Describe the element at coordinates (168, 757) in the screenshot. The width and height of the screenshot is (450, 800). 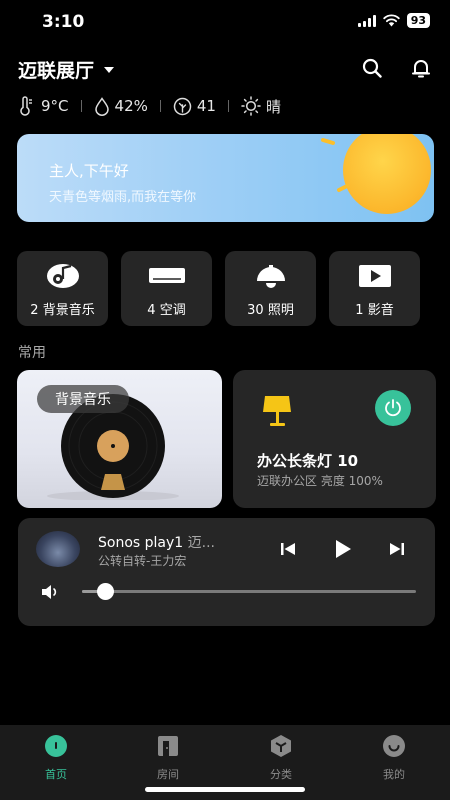
I see `tab-rooms: 房间` at that location.